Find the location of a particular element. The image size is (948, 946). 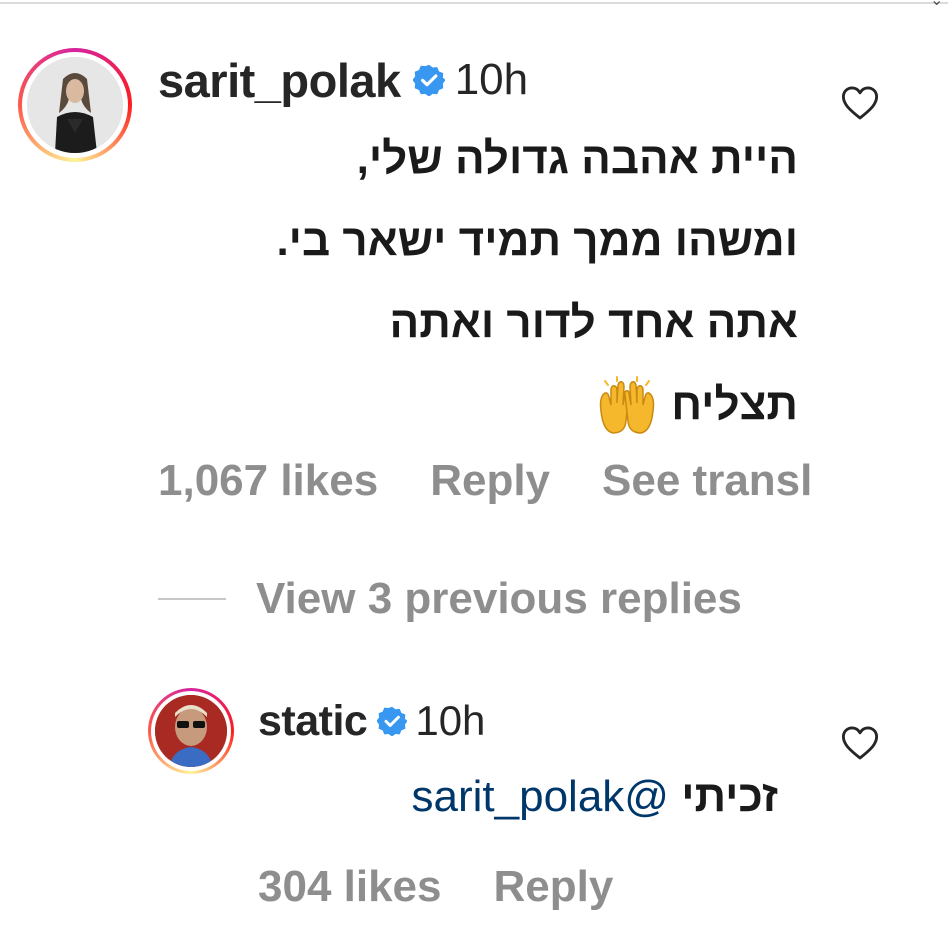

avatar is located at coordinates (75, 105).